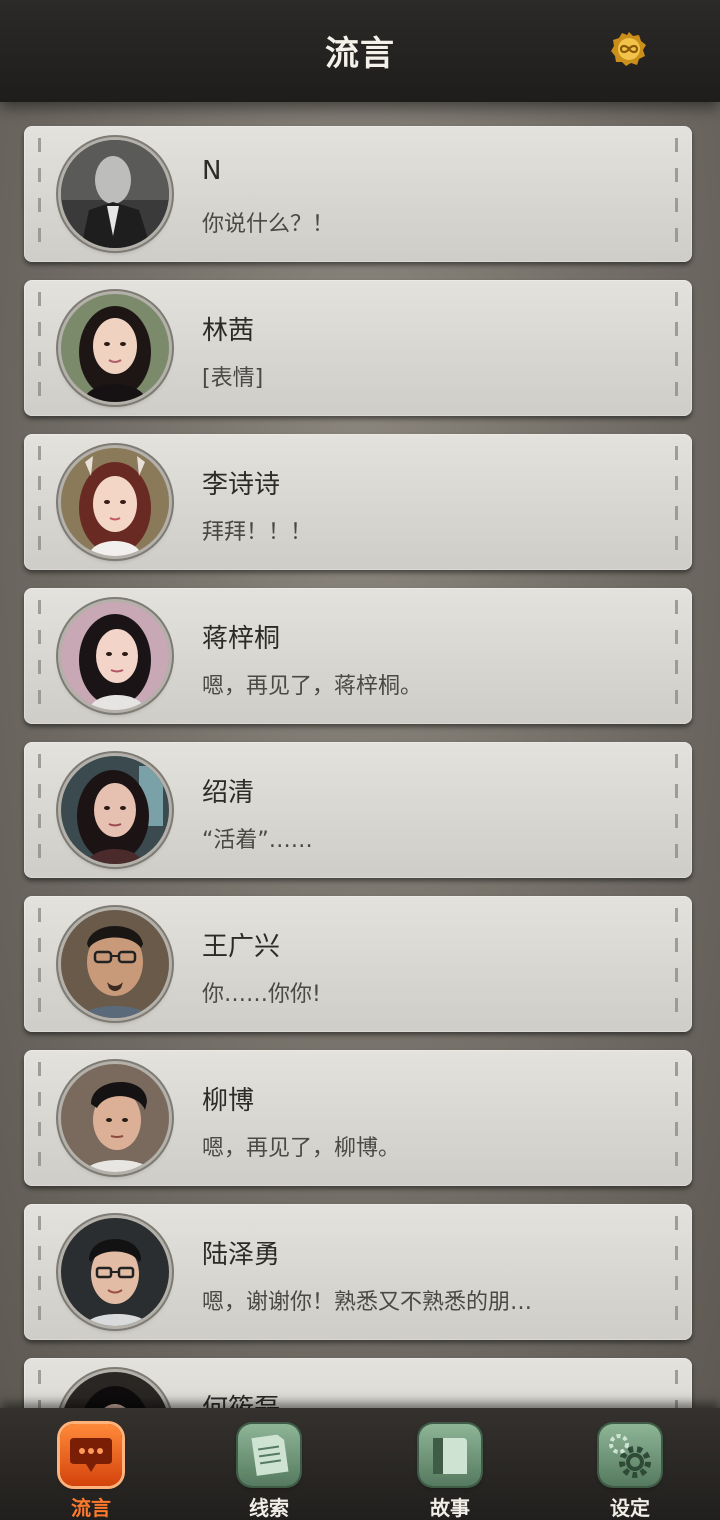  I want to click on tab-label: 设定, so click(630, 1508).